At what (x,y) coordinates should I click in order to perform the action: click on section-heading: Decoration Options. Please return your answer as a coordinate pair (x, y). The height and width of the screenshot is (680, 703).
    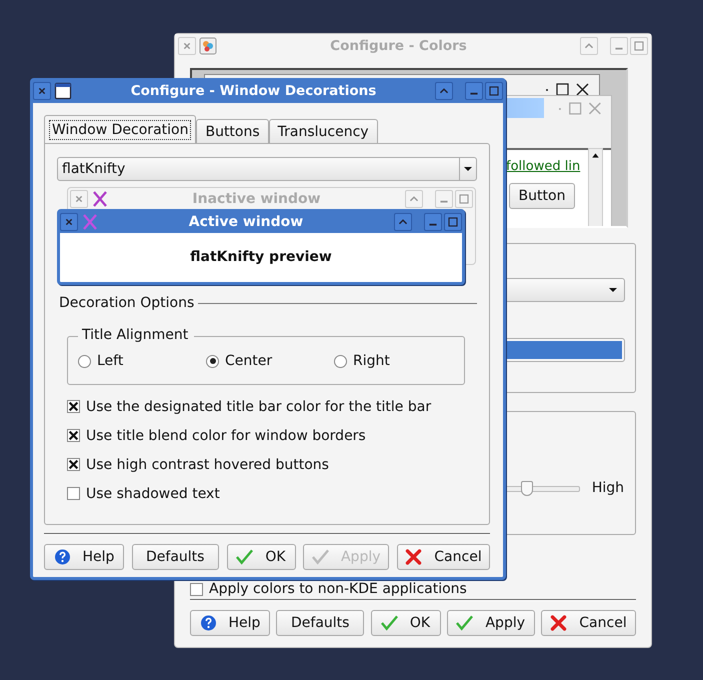
    Looking at the image, I should click on (126, 303).